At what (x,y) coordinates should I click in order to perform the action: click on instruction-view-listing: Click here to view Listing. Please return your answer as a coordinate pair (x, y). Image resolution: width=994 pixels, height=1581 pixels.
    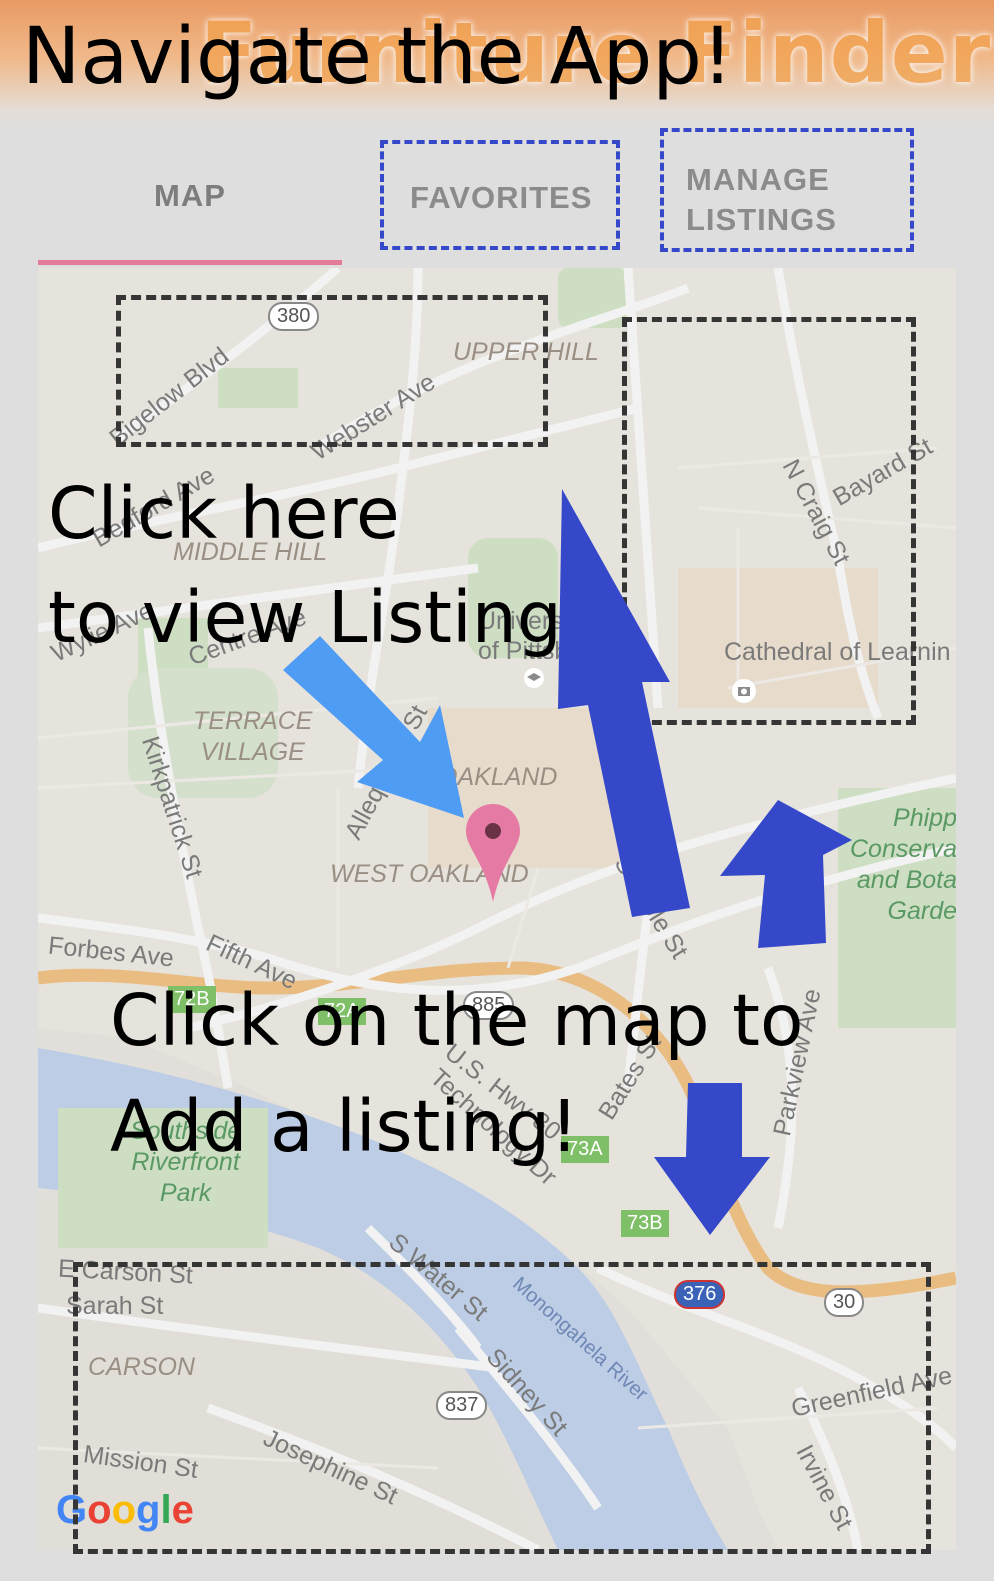
    Looking at the image, I should click on (305, 566).